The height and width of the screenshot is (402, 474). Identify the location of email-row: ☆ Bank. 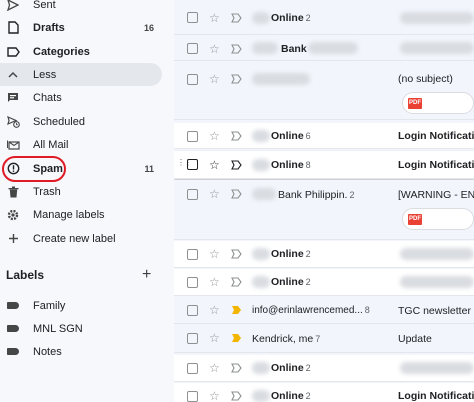
(324, 48).